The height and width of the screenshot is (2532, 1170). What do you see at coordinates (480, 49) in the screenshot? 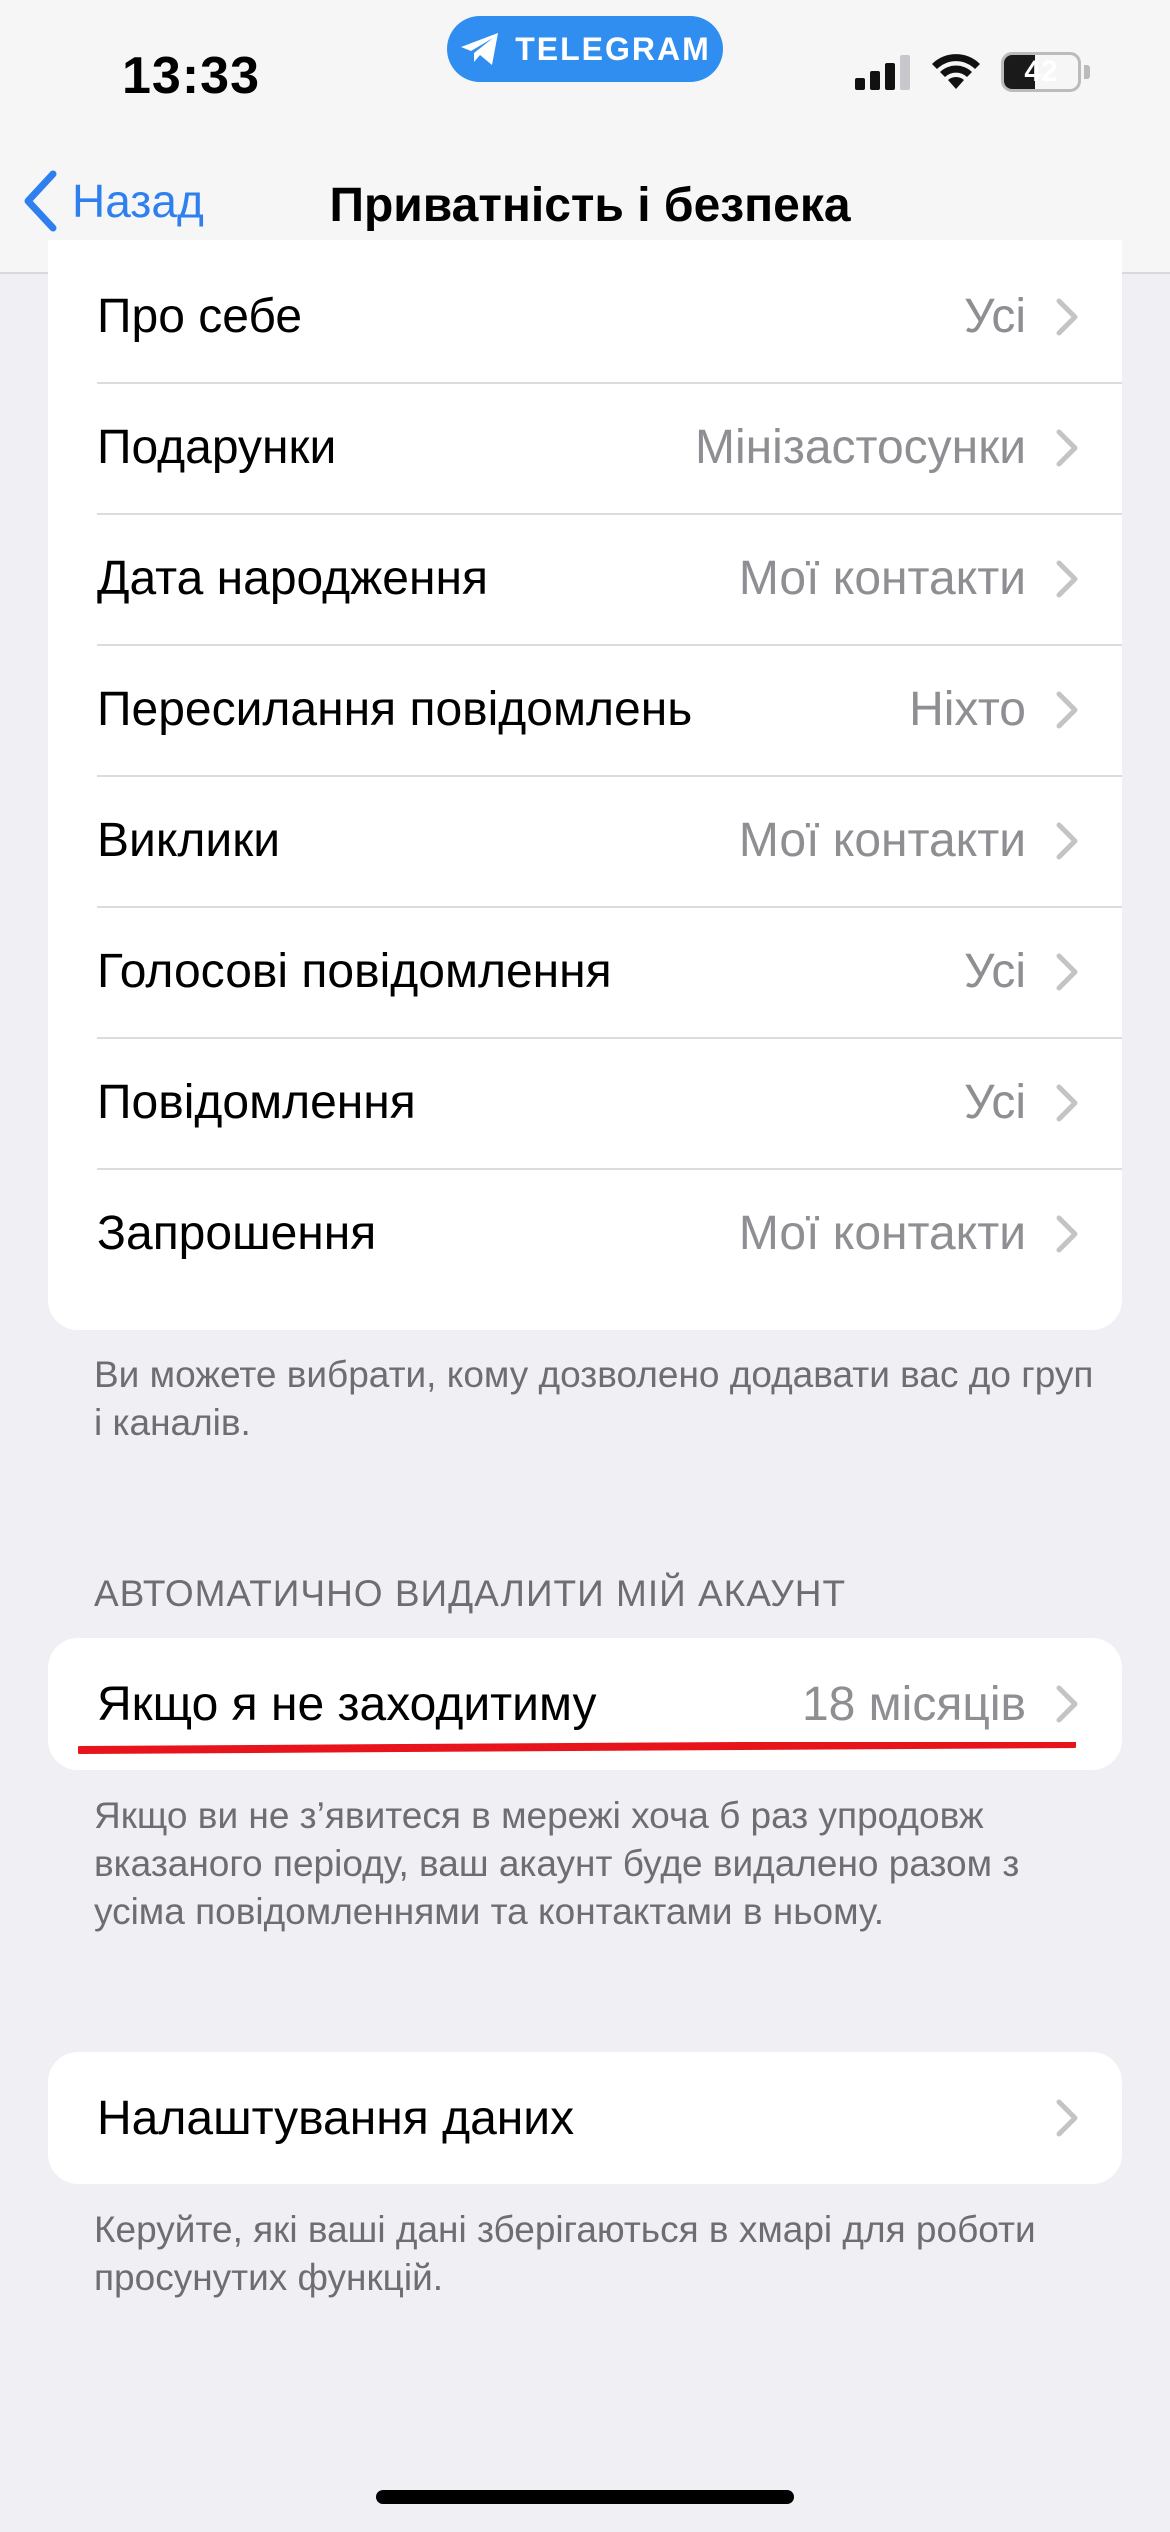
I see `telegram-plane-icon` at bounding box center [480, 49].